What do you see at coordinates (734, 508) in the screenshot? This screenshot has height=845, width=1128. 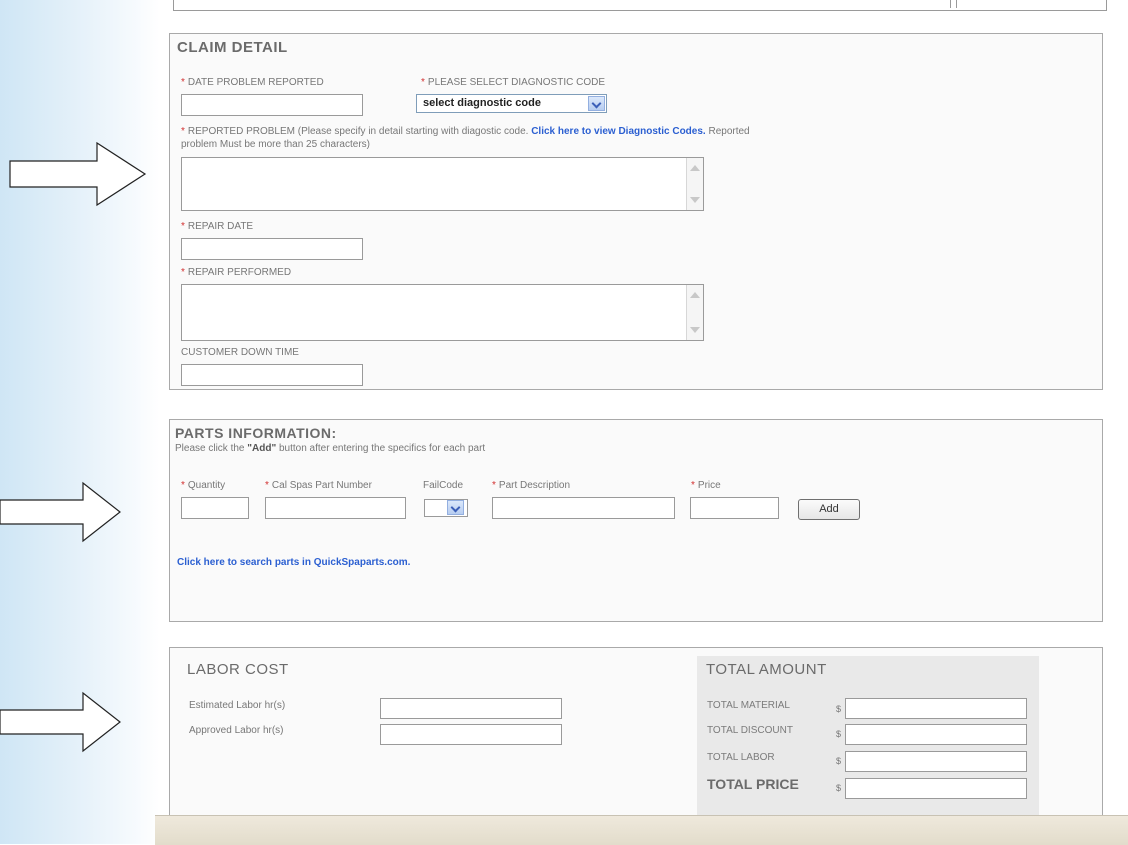 I see `price-input` at bounding box center [734, 508].